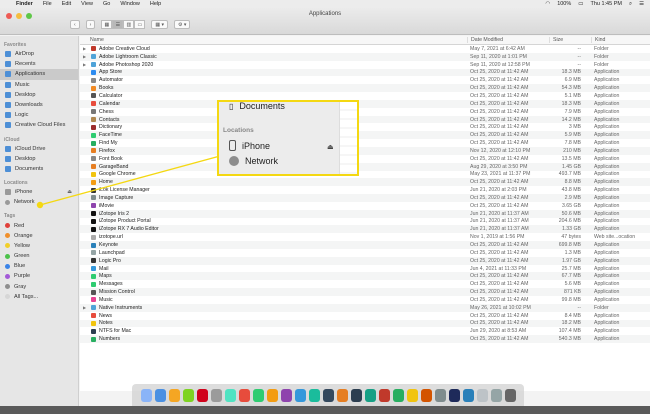 Image resolution: width=650 pixels, height=414 pixels. I want to click on menu-go: Go, so click(106, 4).